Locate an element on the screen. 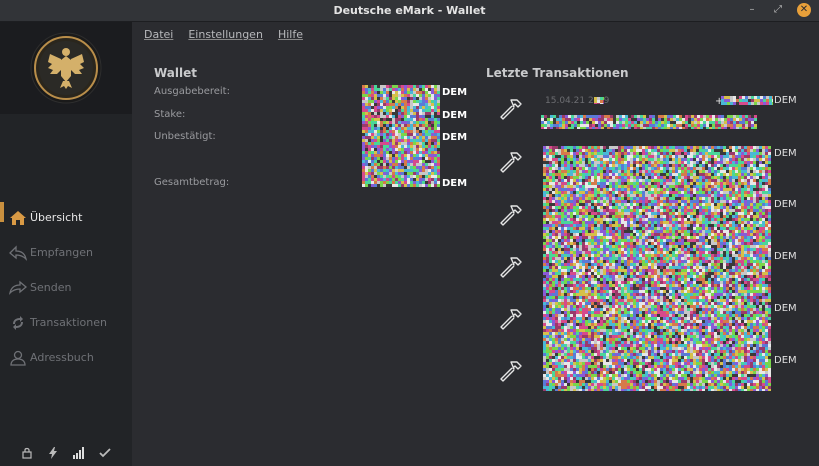 This screenshot has height=466, width=819. sidebar-item-send: Senden is located at coordinates (66, 287).